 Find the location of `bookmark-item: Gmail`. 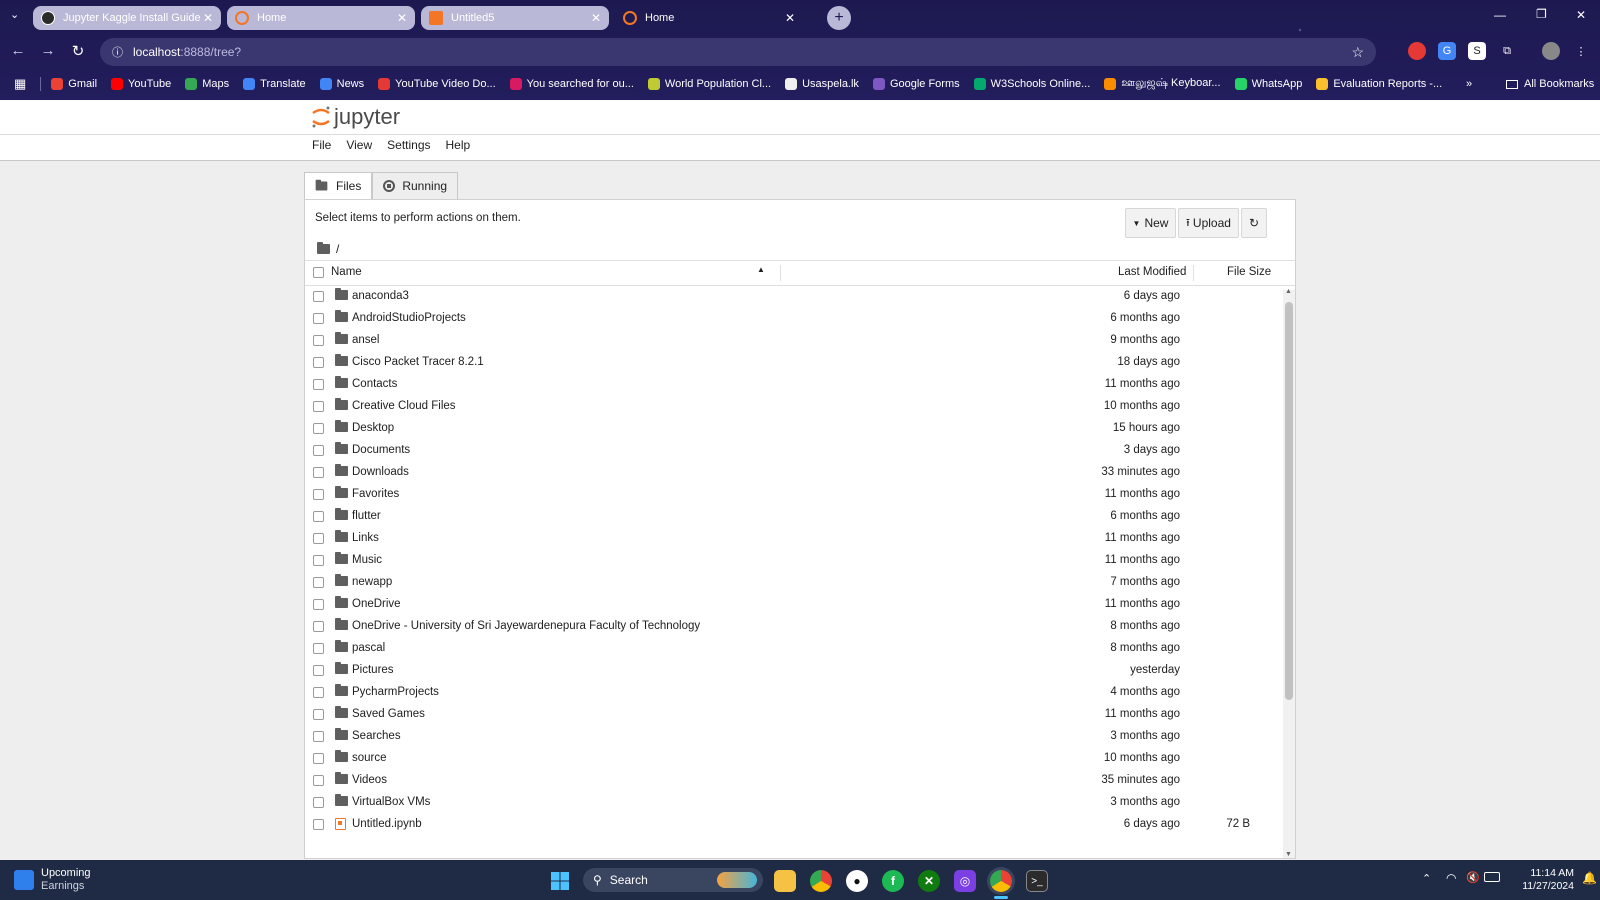

bookmark-item: Gmail is located at coordinates (74, 84).